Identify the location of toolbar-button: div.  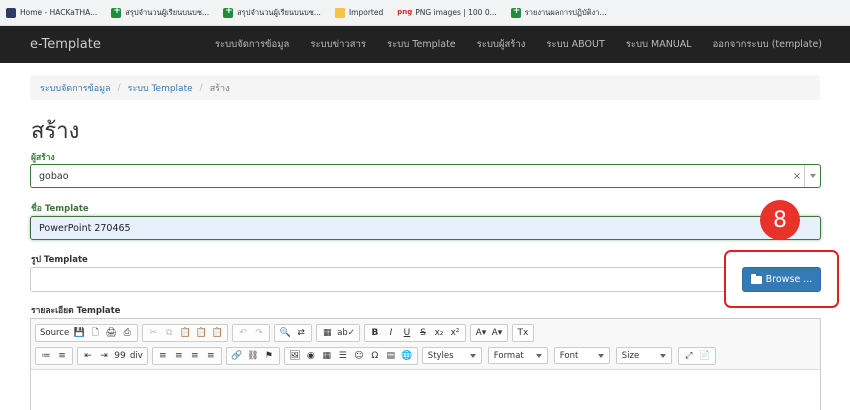
(136, 356).